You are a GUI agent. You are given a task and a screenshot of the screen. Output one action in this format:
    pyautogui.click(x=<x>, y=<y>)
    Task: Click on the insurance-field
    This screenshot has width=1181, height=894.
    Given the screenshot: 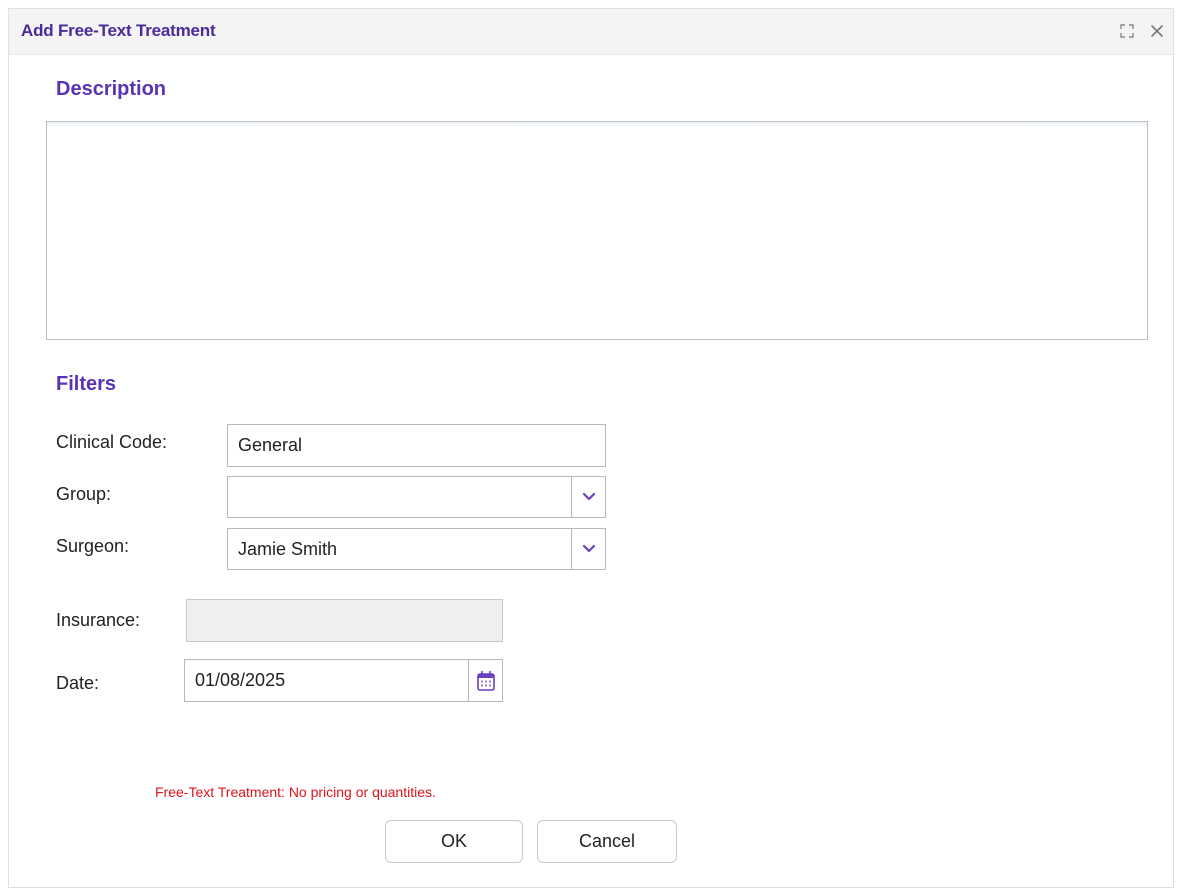 What is the action you would take?
    pyautogui.click(x=344, y=620)
    